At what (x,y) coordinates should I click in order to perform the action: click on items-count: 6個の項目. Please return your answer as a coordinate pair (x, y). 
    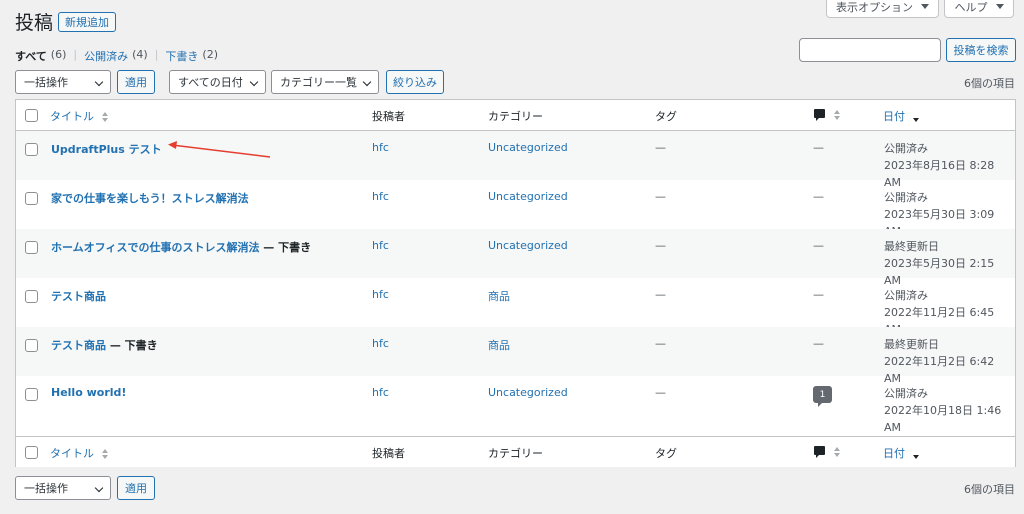
    Looking at the image, I should click on (989, 83).